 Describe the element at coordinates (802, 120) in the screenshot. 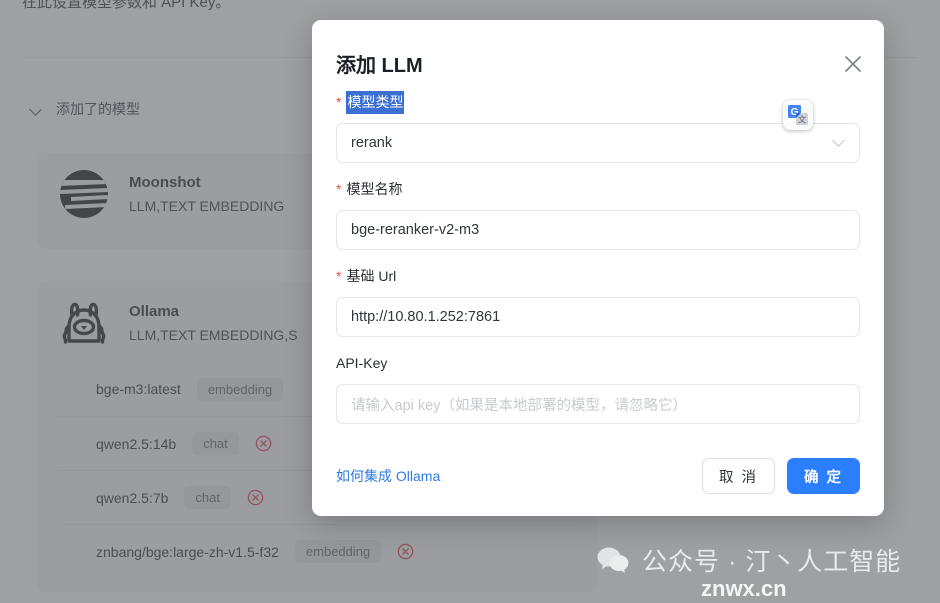

I see `svg-text: 文` at that location.